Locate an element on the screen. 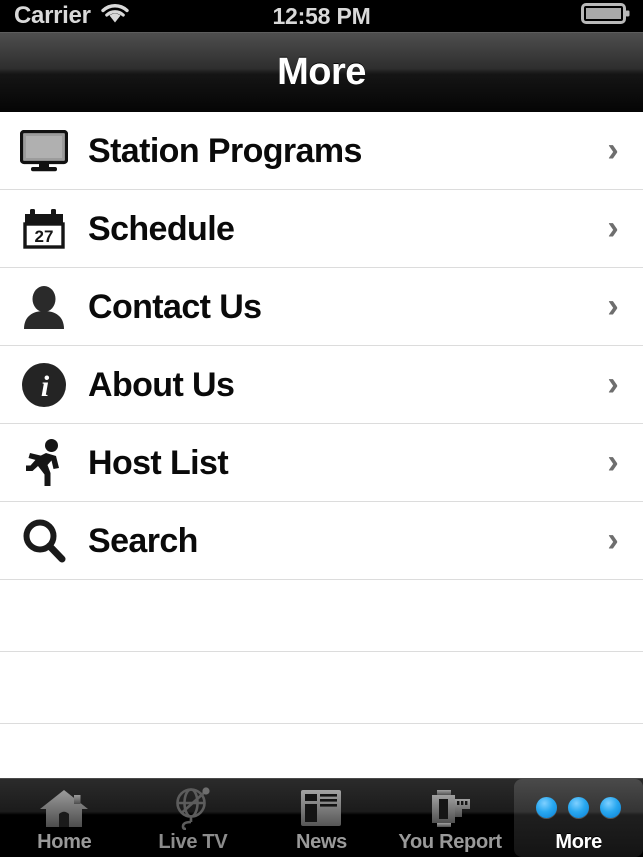  list-item-label: Host List is located at coordinates (158, 462).